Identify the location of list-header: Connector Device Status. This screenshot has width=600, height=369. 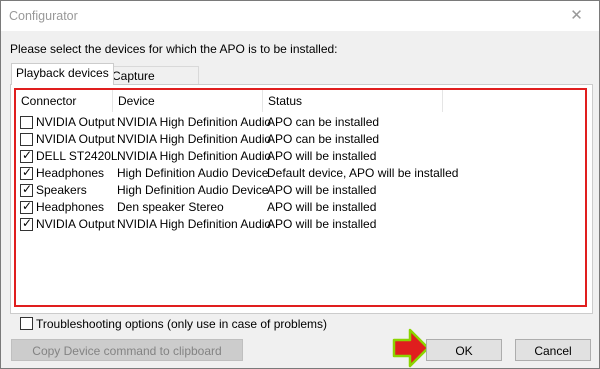
(300, 102).